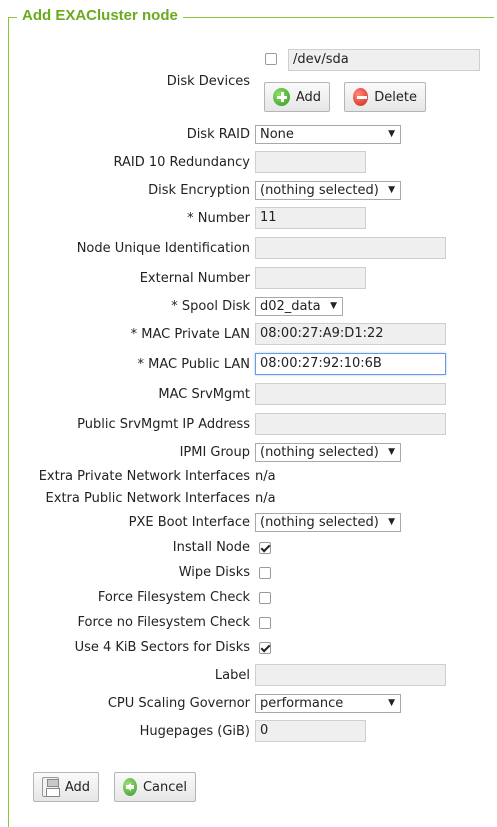 Image resolution: width=497 pixels, height=827 pixels. What do you see at coordinates (350, 364) in the screenshot?
I see `mac-public-field: 08:00:27:92:10:6B` at bounding box center [350, 364].